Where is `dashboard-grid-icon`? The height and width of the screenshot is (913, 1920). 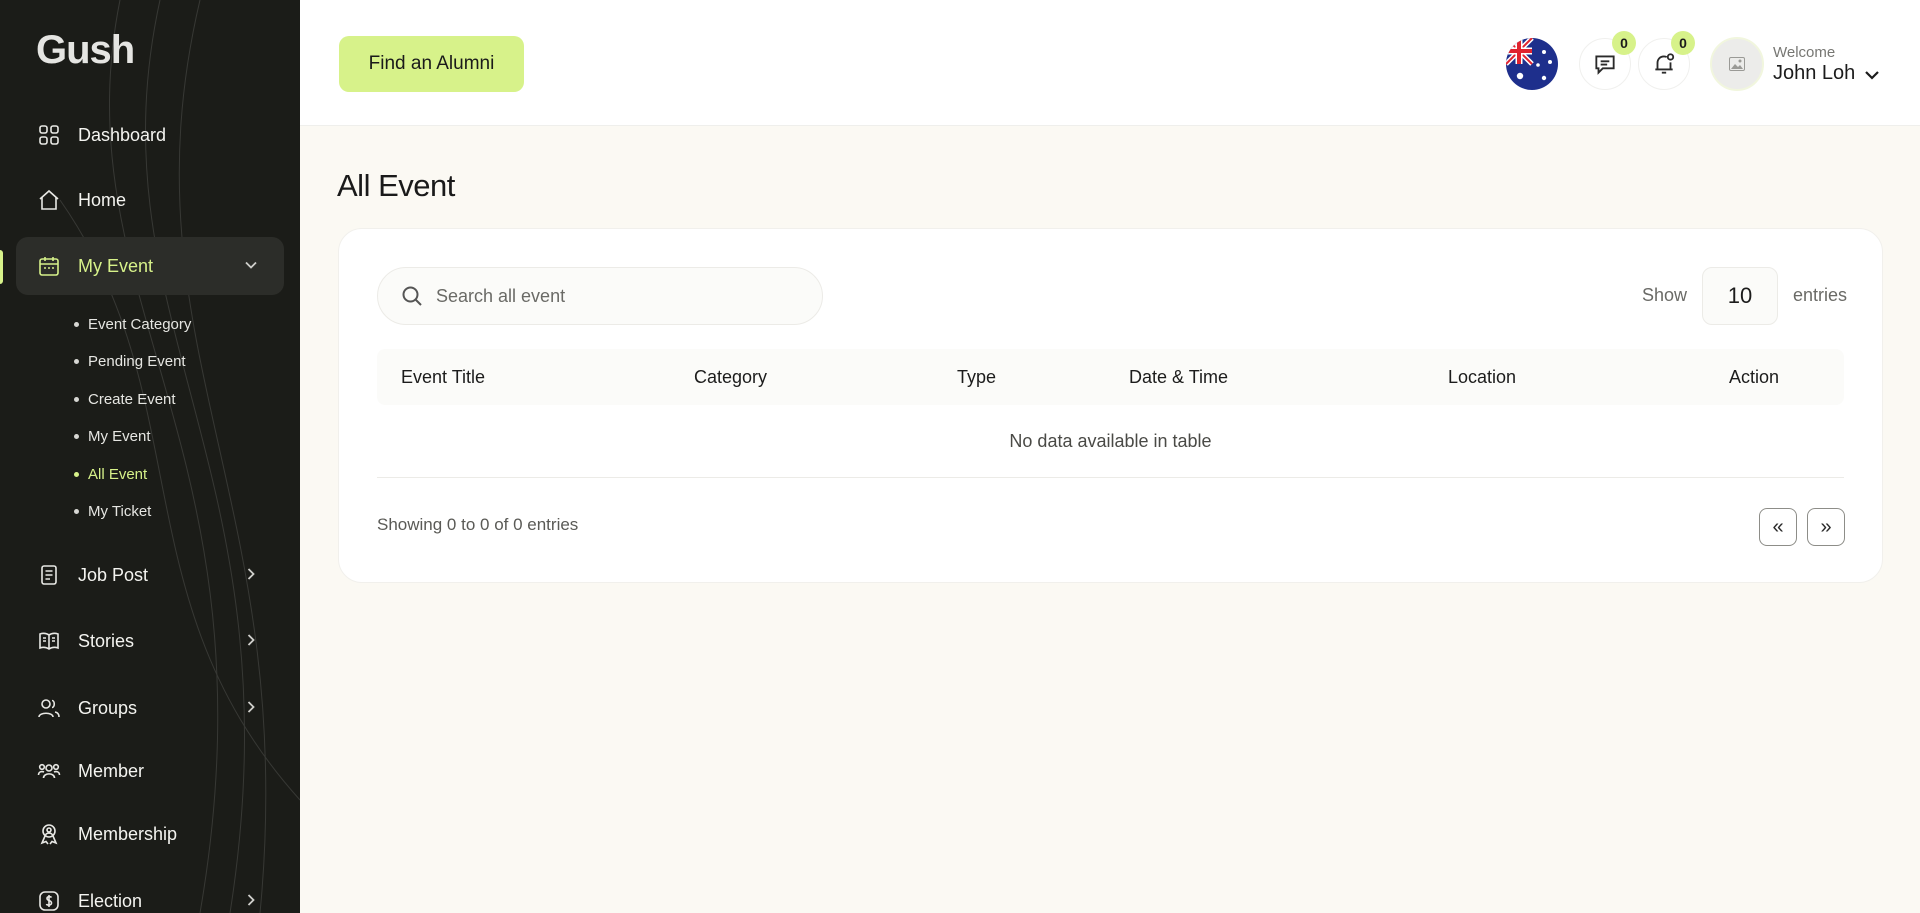 dashboard-grid-icon is located at coordinates (49, 135).